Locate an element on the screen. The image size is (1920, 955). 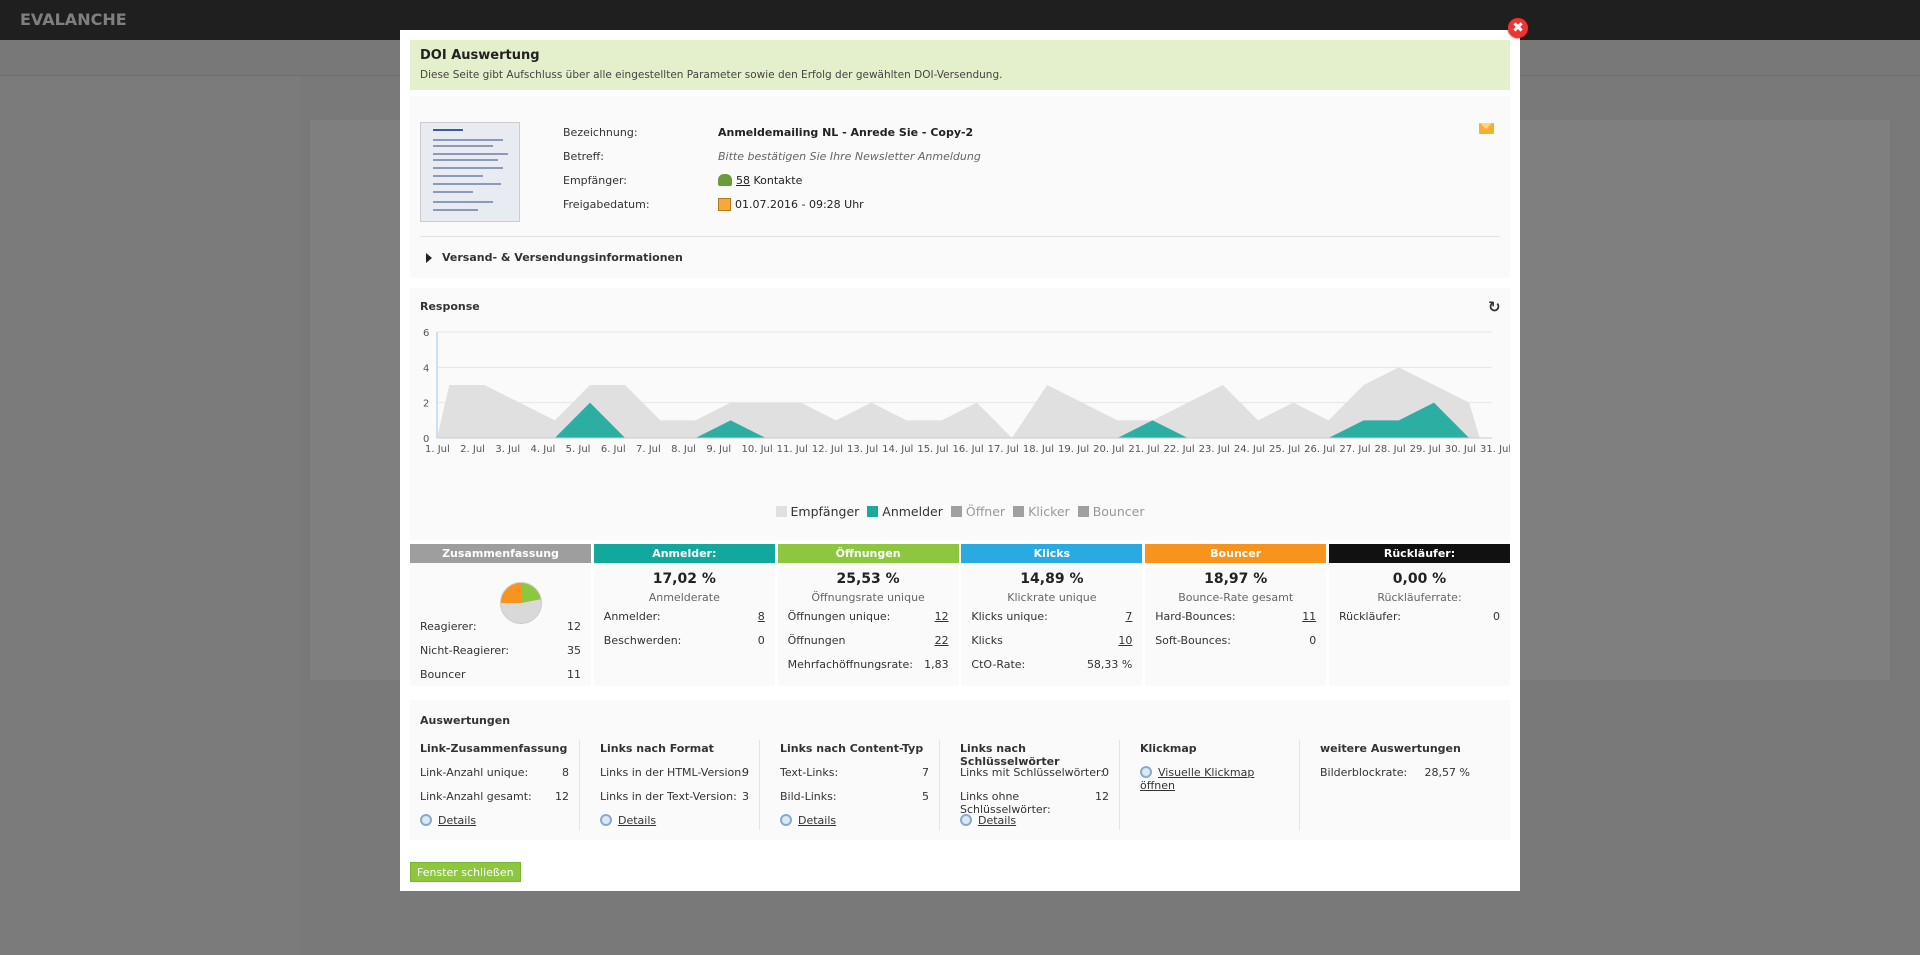
stats-row-value: 8 is located at coordinates (761, 616).